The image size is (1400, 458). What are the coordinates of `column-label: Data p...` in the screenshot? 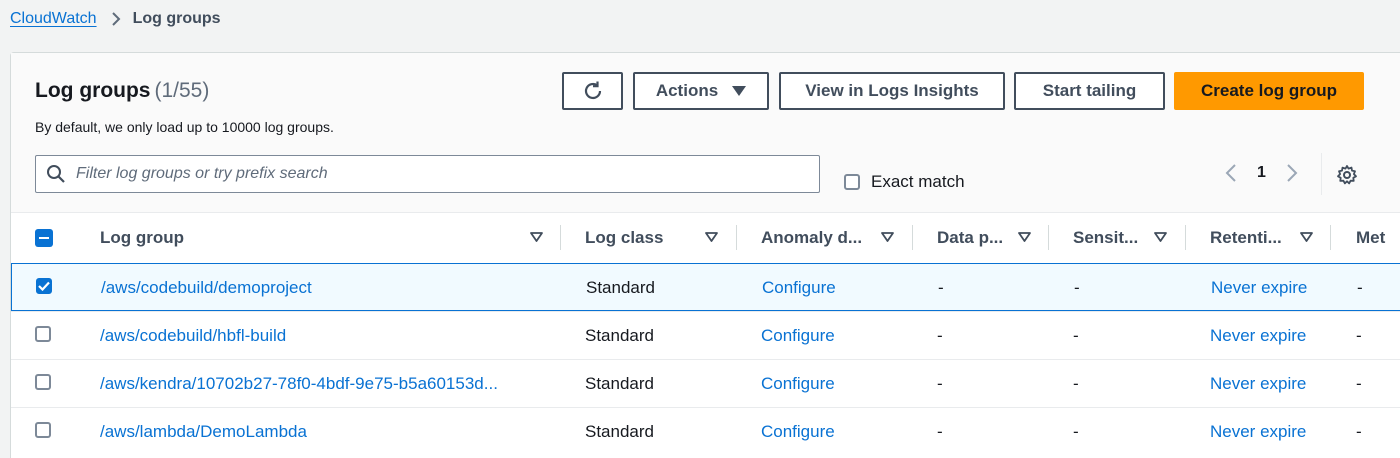 It's located at (970, 237).